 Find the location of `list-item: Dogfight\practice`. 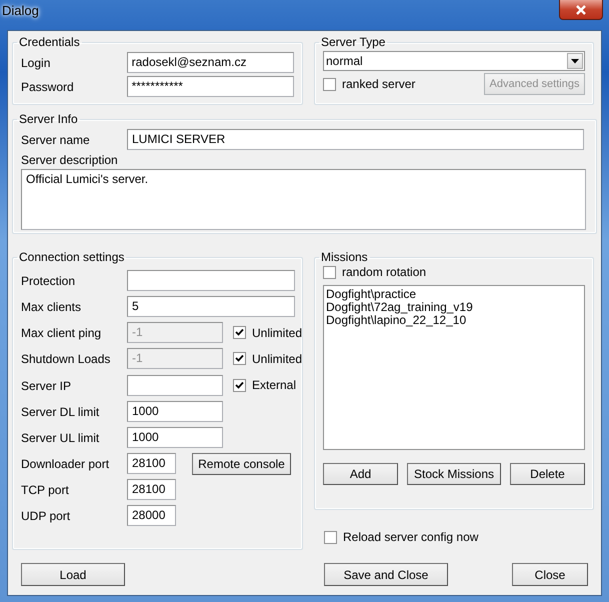

list-item: Dogfight\practice is located at coordinates (454, 294).